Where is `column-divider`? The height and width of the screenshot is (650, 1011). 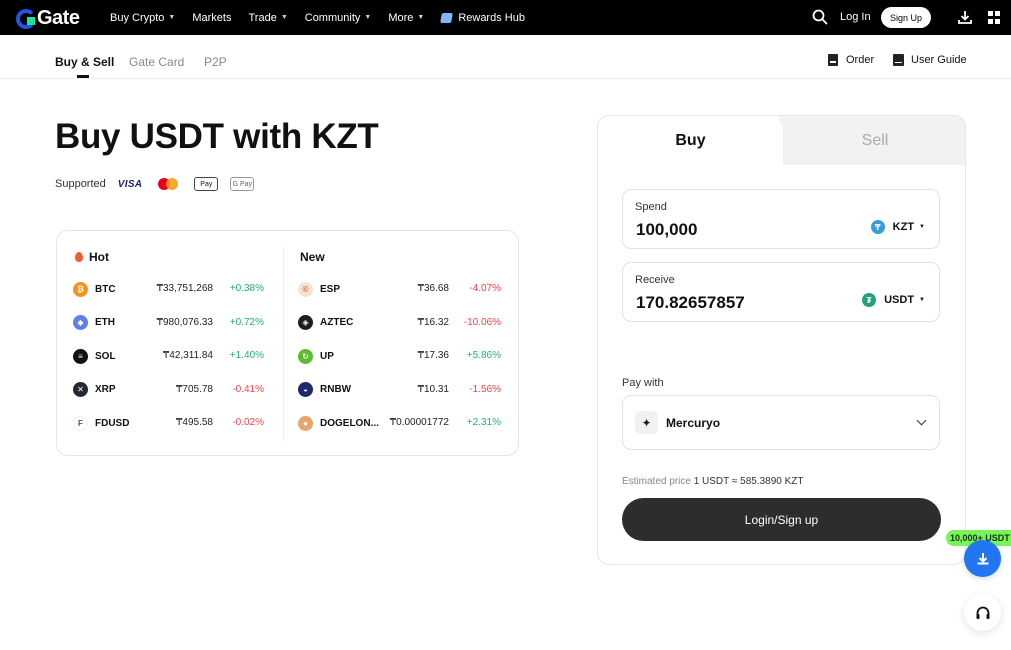 column-divider is located at coordinates (283, 344).